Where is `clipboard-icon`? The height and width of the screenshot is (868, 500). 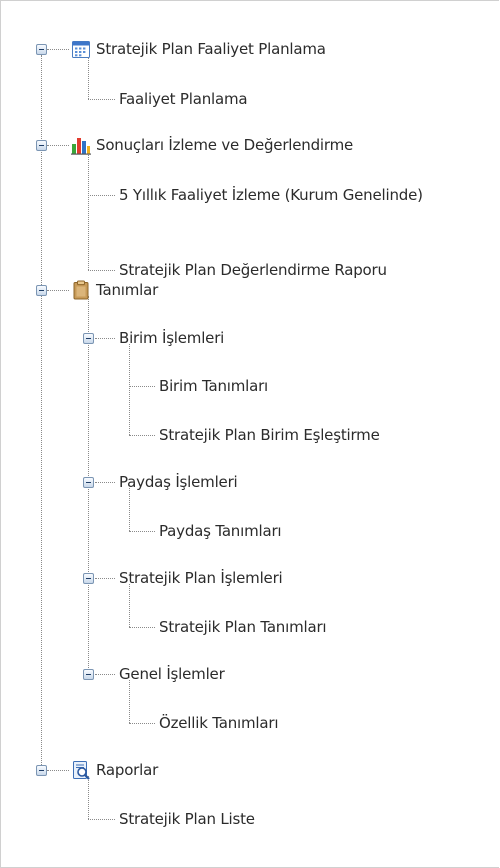 clipboard-icon is located at coordinates (81, 290).